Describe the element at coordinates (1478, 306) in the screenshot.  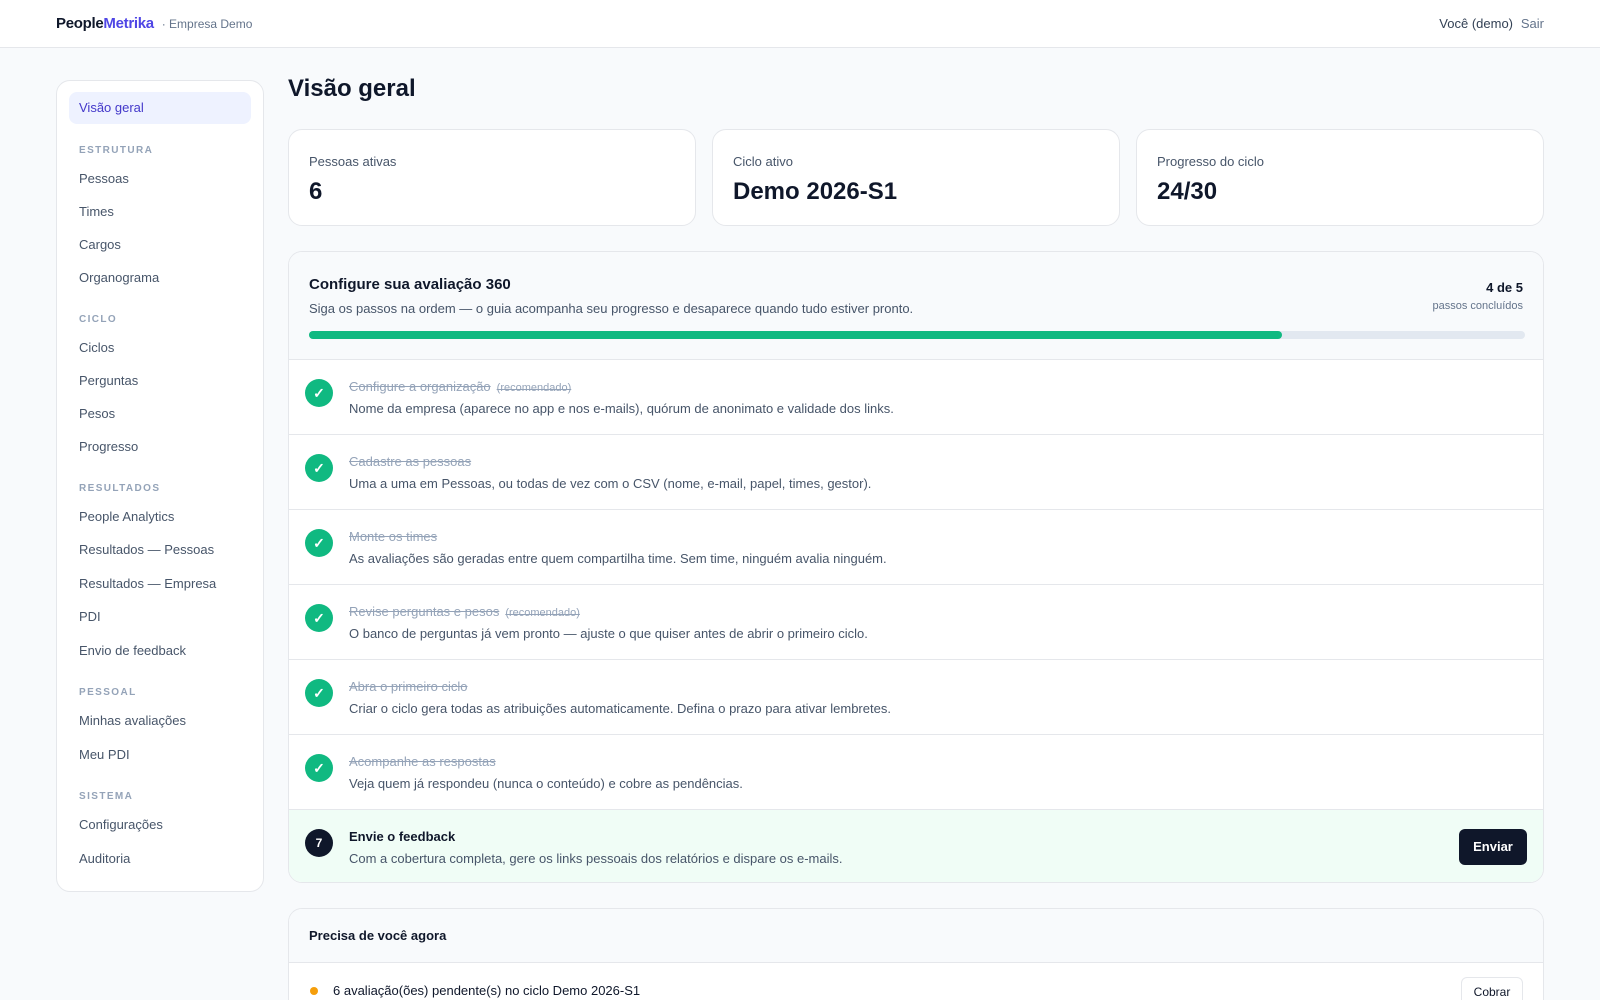
I see `steps-completed-label: passos concluídos` at that location.